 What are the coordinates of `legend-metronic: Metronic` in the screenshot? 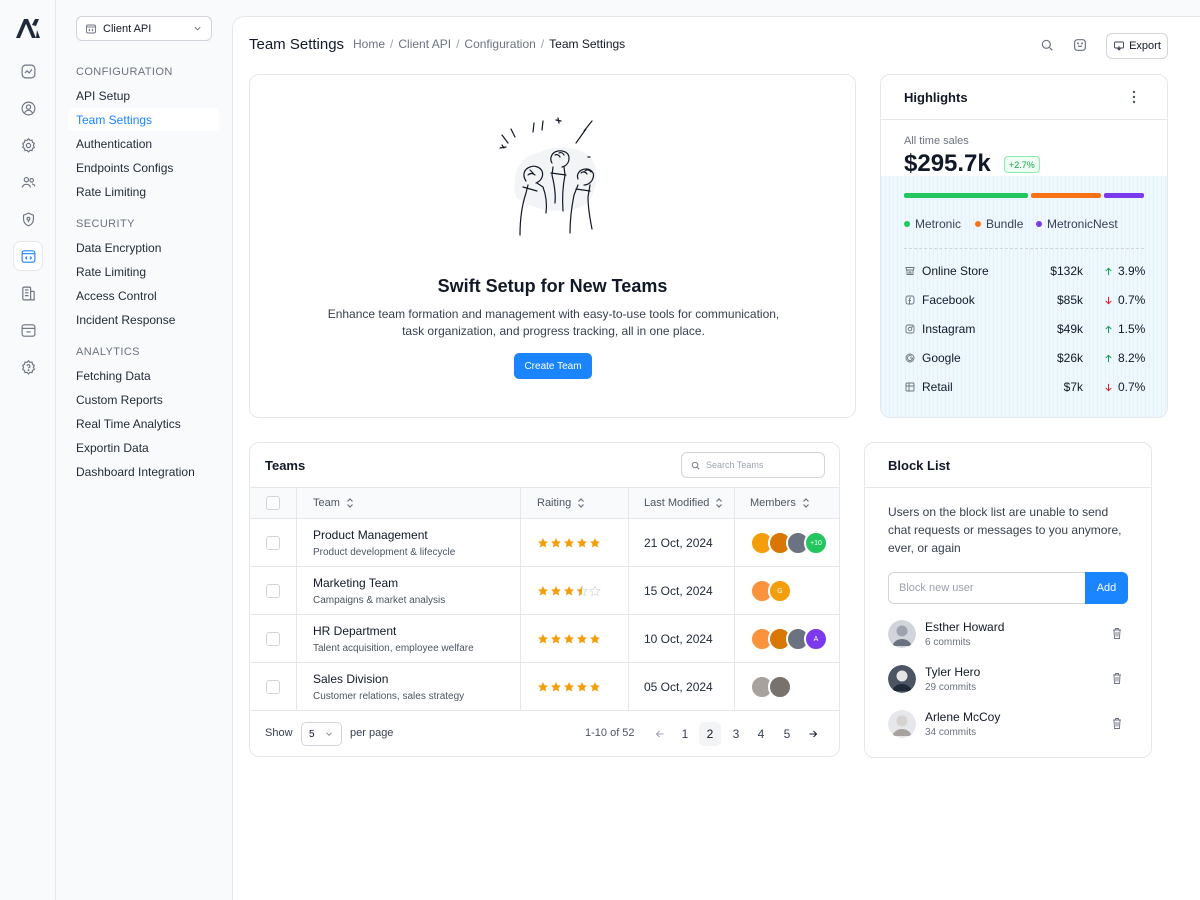 It's located at (932, 224).